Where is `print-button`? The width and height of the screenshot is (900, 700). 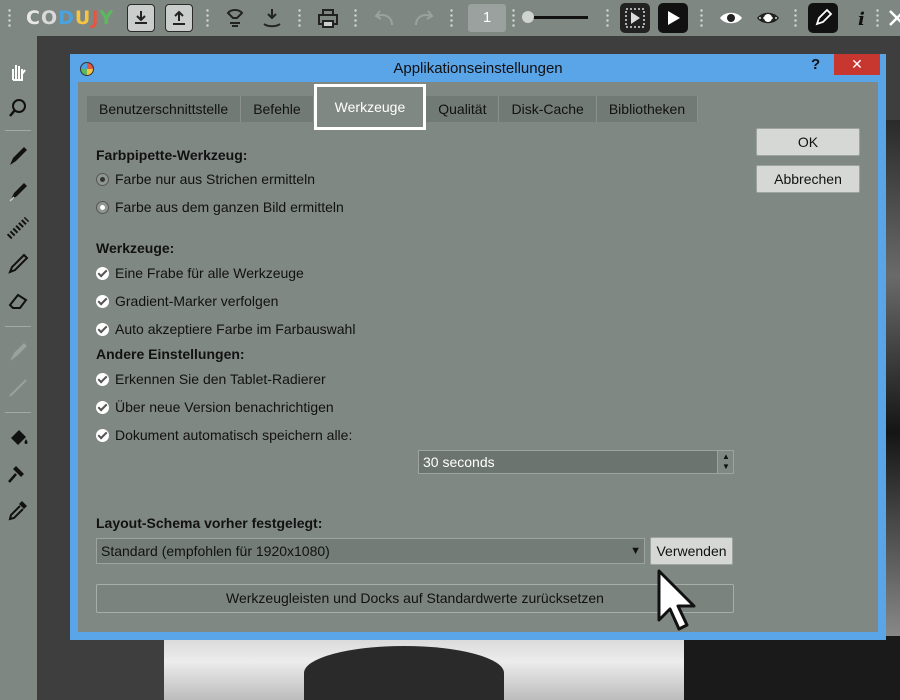
print-button is located at coordinates (328, 18).